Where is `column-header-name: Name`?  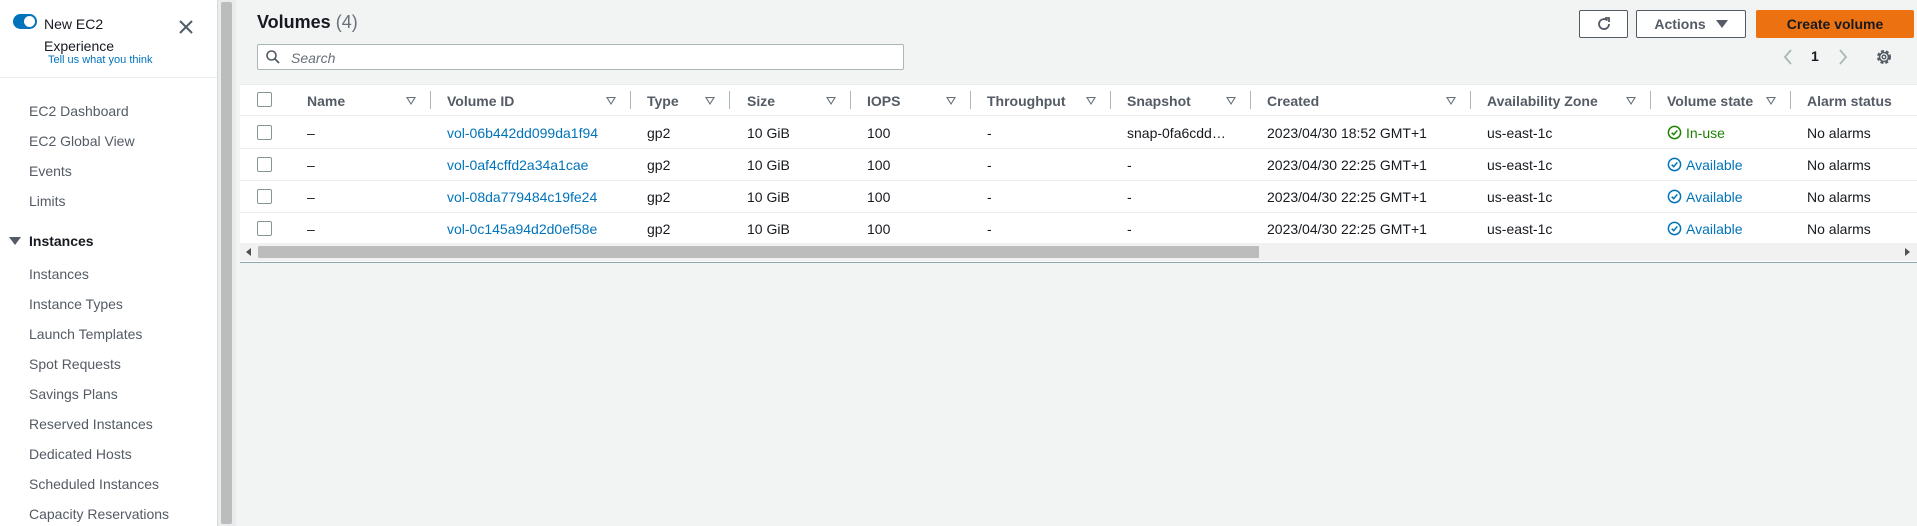
column-header-name: Name is located at coordinates (326, 101).